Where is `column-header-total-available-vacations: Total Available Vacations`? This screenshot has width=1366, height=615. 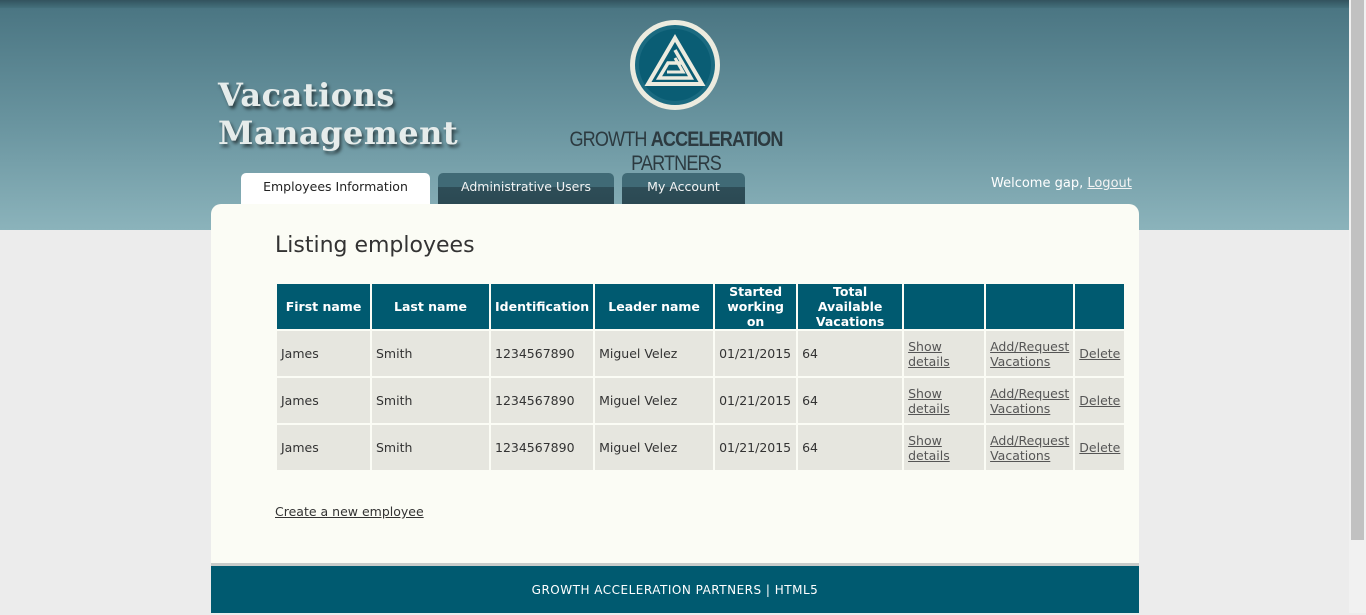 column-header-total-available-vacations: Total Available Vacations is located at coordinates (850, 306).